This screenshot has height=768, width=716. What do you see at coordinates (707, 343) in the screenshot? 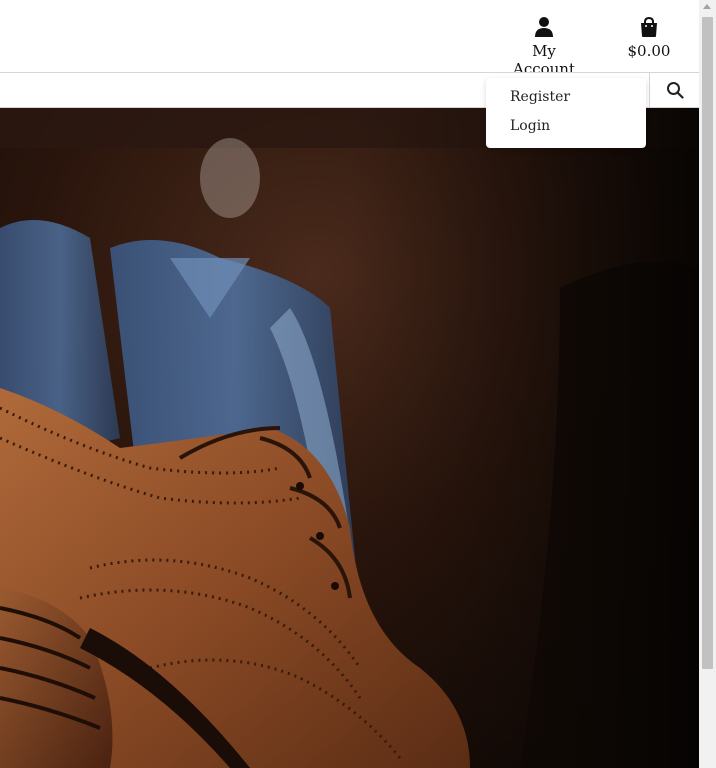
I see `scrollbar-thumb` at bounding box center [707, 343].